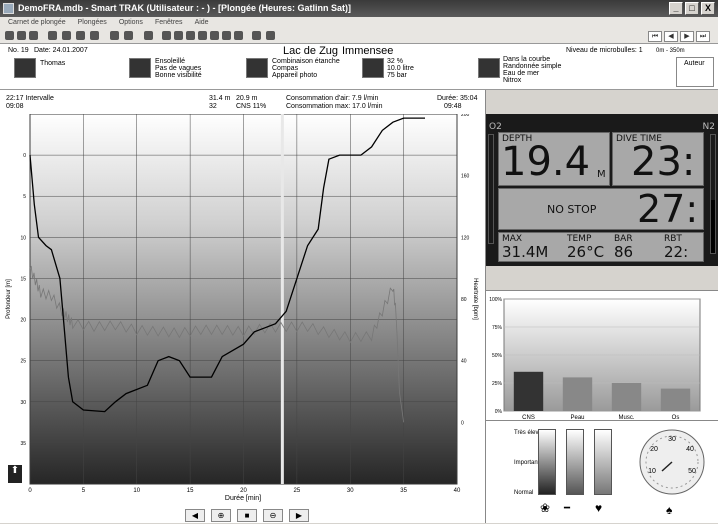 Image resolution: width=718 pixels, height=524 pixels. I want to click on cns-value: CNS 11%, so click(251, 106).